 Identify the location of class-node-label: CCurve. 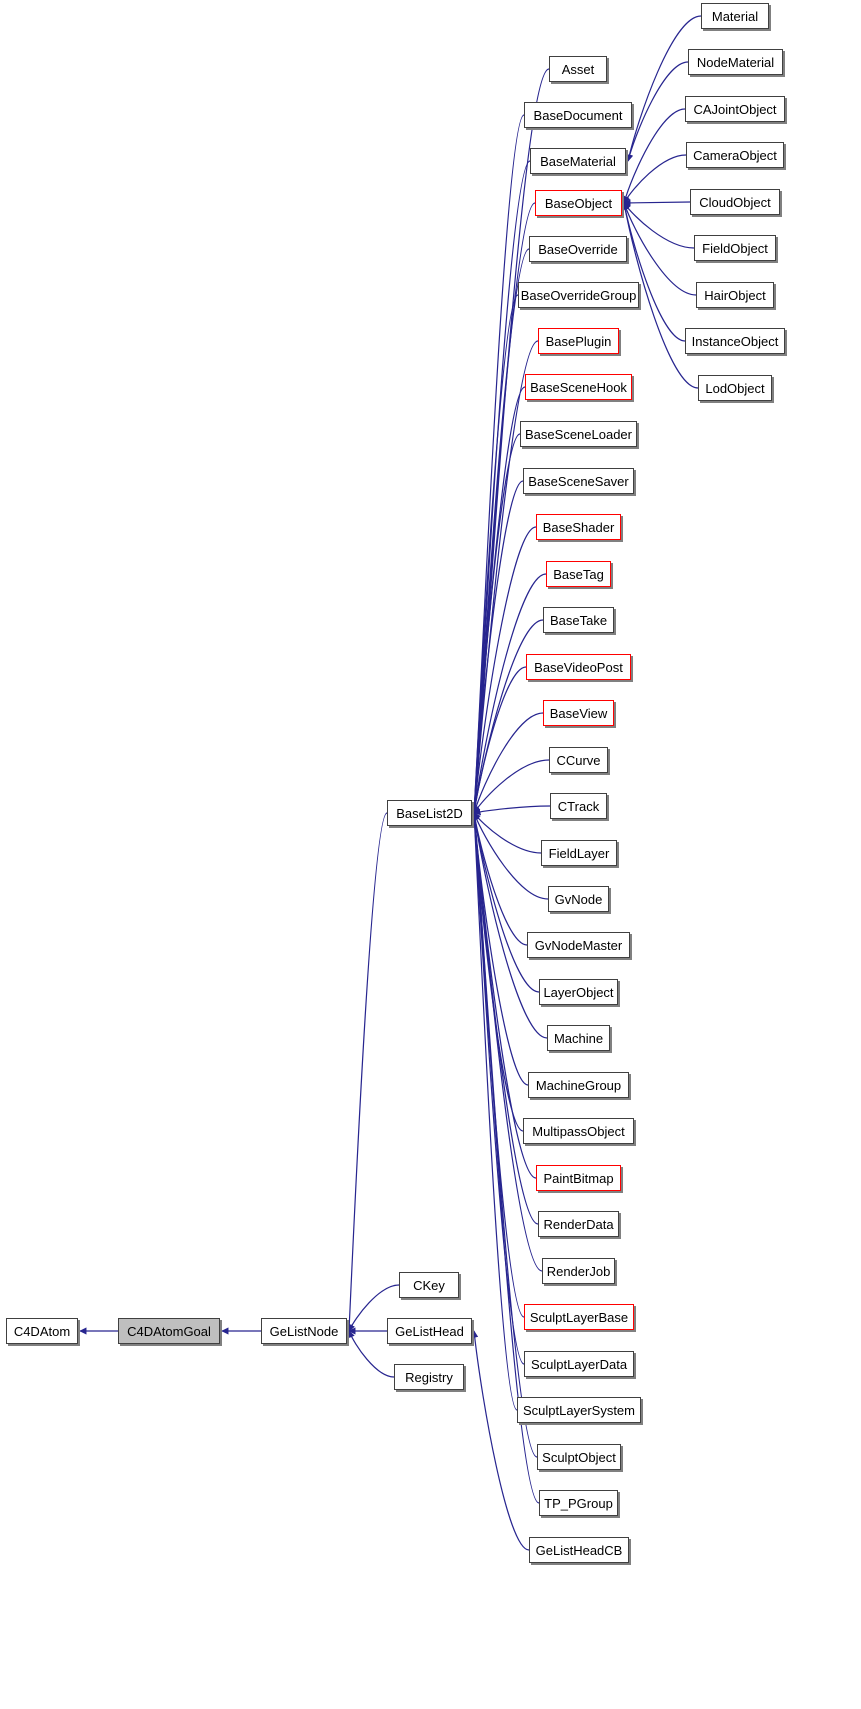
(578, 760).